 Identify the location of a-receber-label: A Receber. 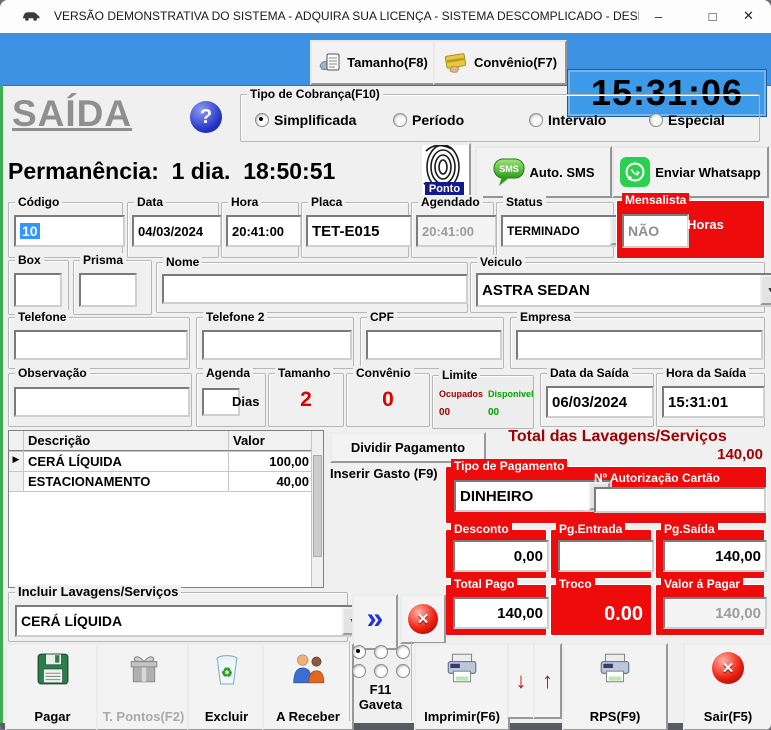
(308, 716).